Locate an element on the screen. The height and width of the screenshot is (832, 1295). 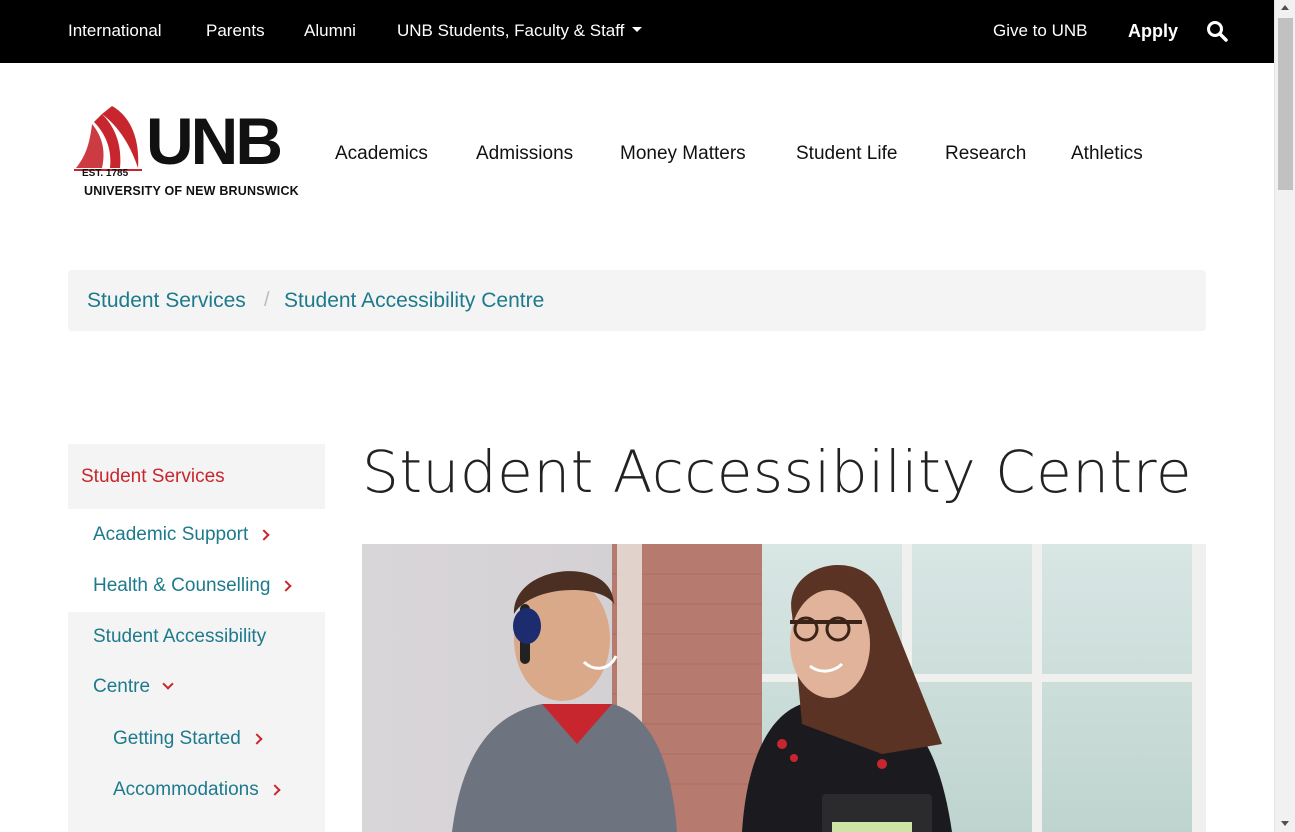
sidebar-item-academic-support: Academic Support is located at coordinates (181, 535).